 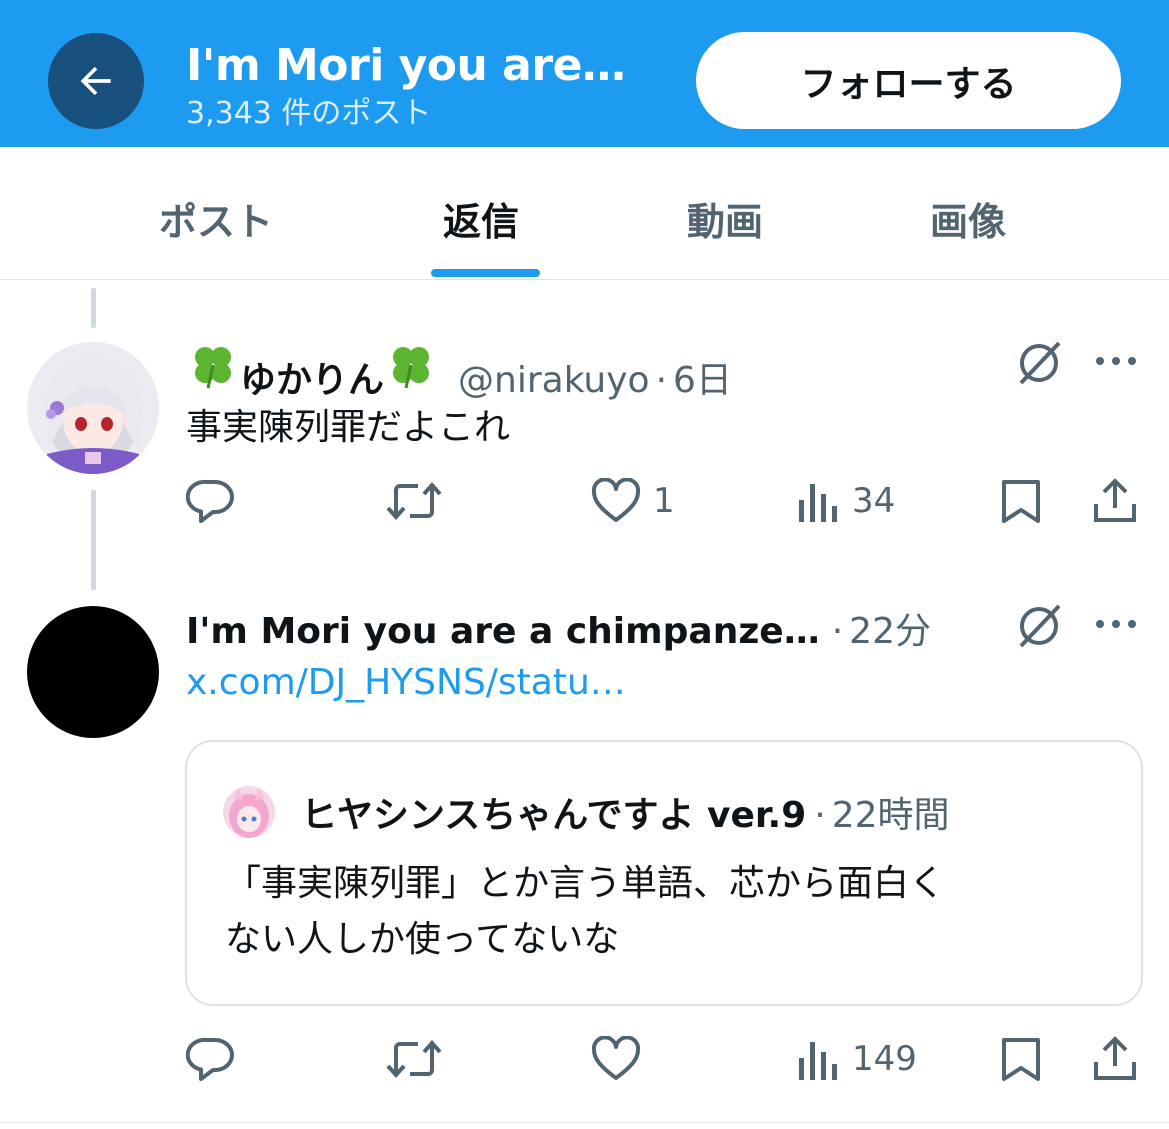 I want to click on back-arrow-icon, so click(x=95, y=81).